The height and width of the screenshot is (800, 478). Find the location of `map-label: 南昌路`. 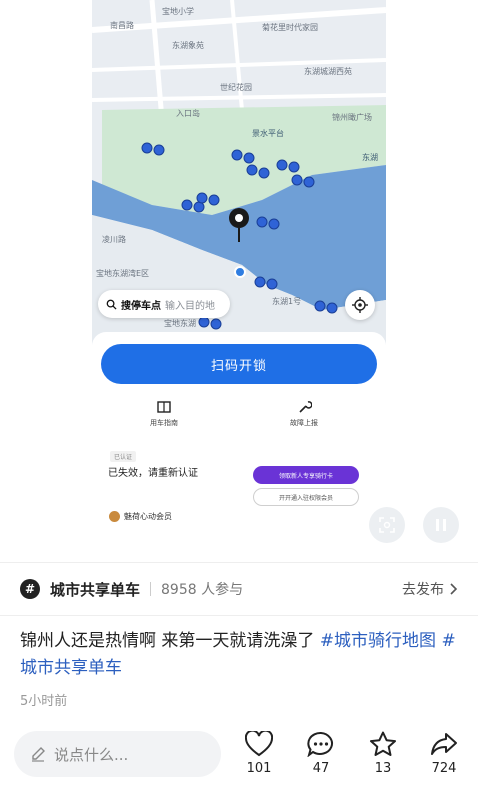

map-label: 南昌路 is located at coordinates (122, 25).